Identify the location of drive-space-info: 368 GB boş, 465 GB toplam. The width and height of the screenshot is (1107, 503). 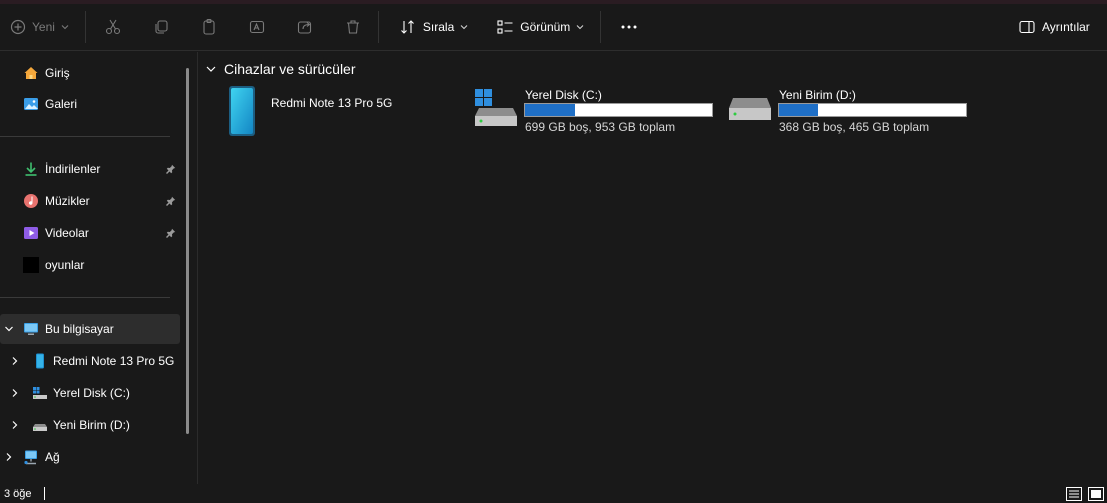
(854, 127).